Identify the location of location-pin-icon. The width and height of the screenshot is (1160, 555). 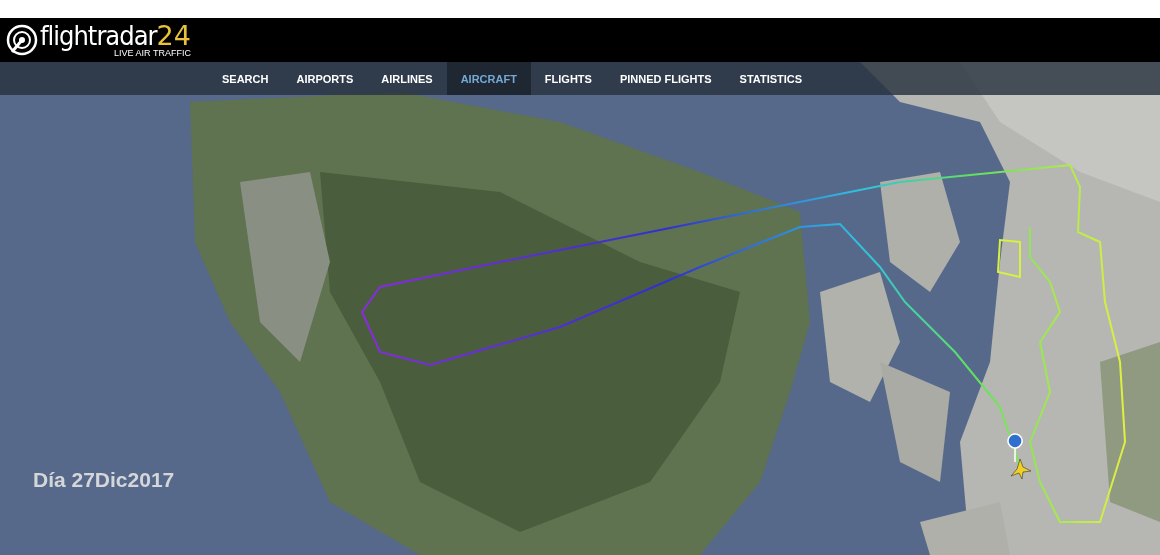
(1015, 448).